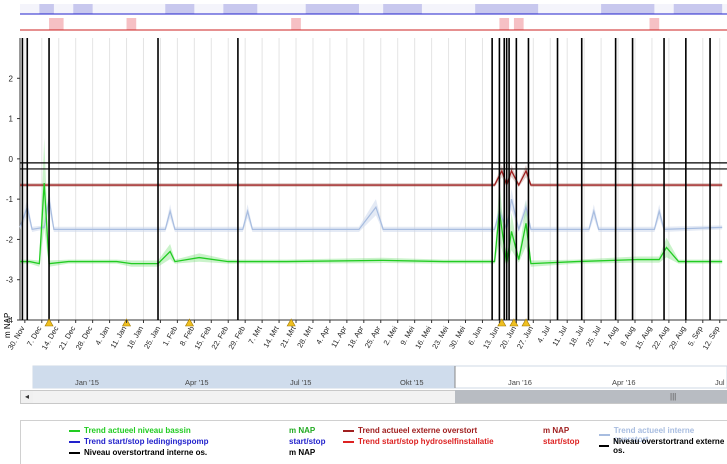 This screenshot has width=727, height=464. I want to click on x-tick-label: 25. Jan, so click(152, 338).